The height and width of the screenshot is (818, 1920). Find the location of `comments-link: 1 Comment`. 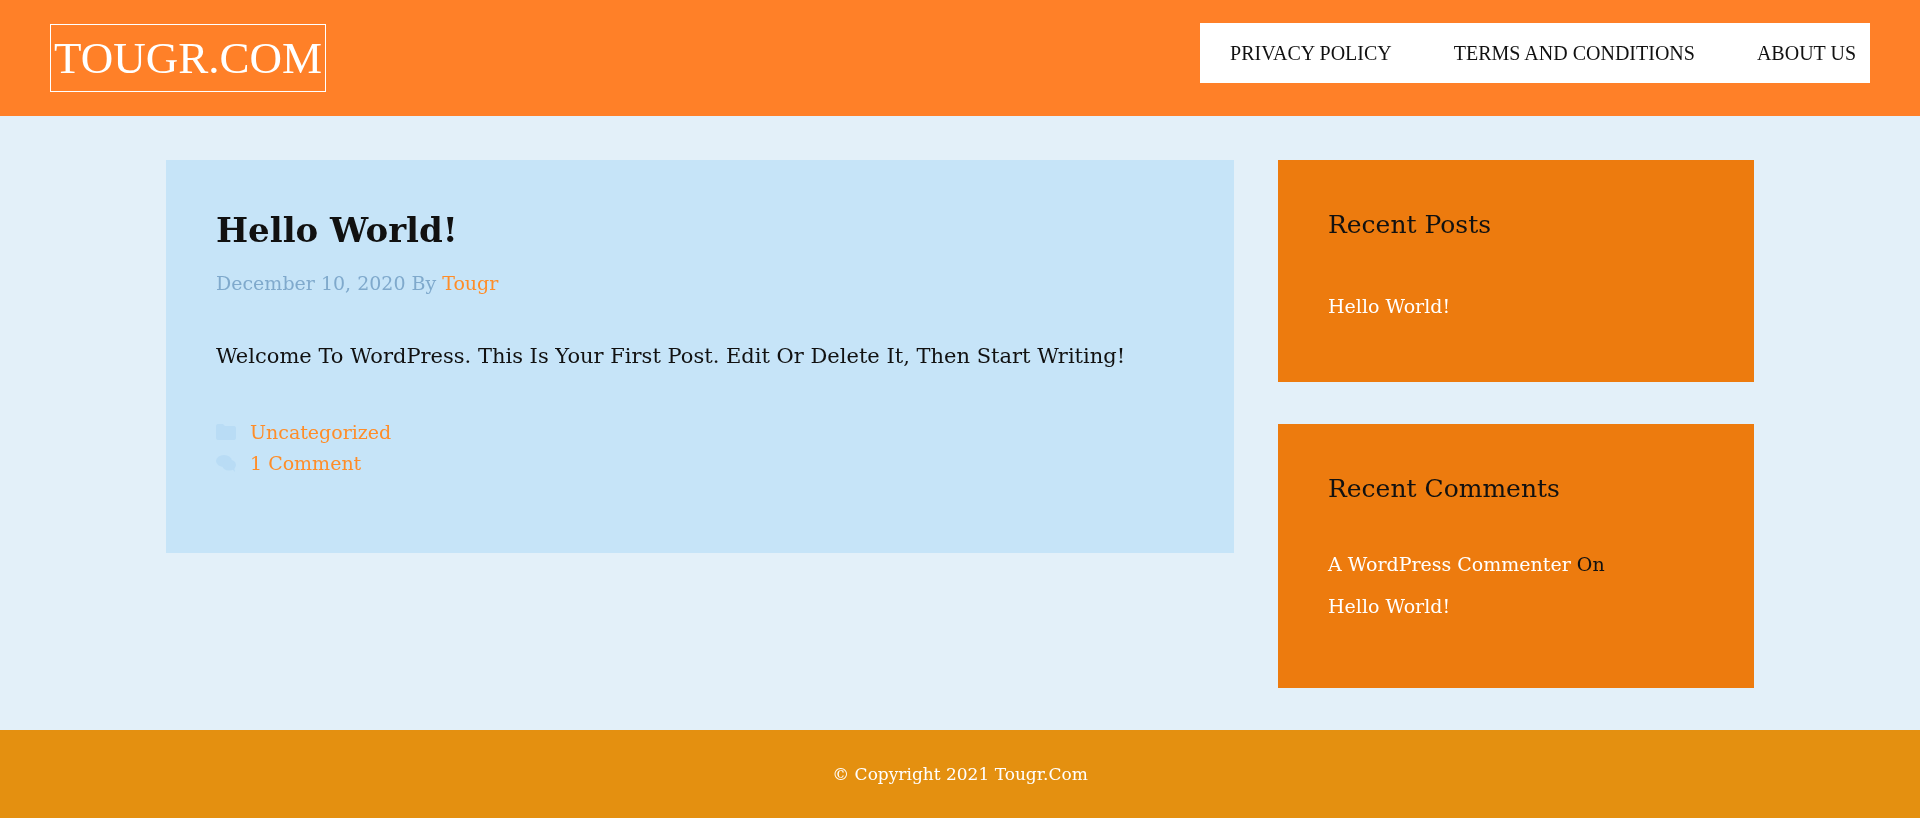

comments-link: 1 Comment is located at coordinates (306, 462).